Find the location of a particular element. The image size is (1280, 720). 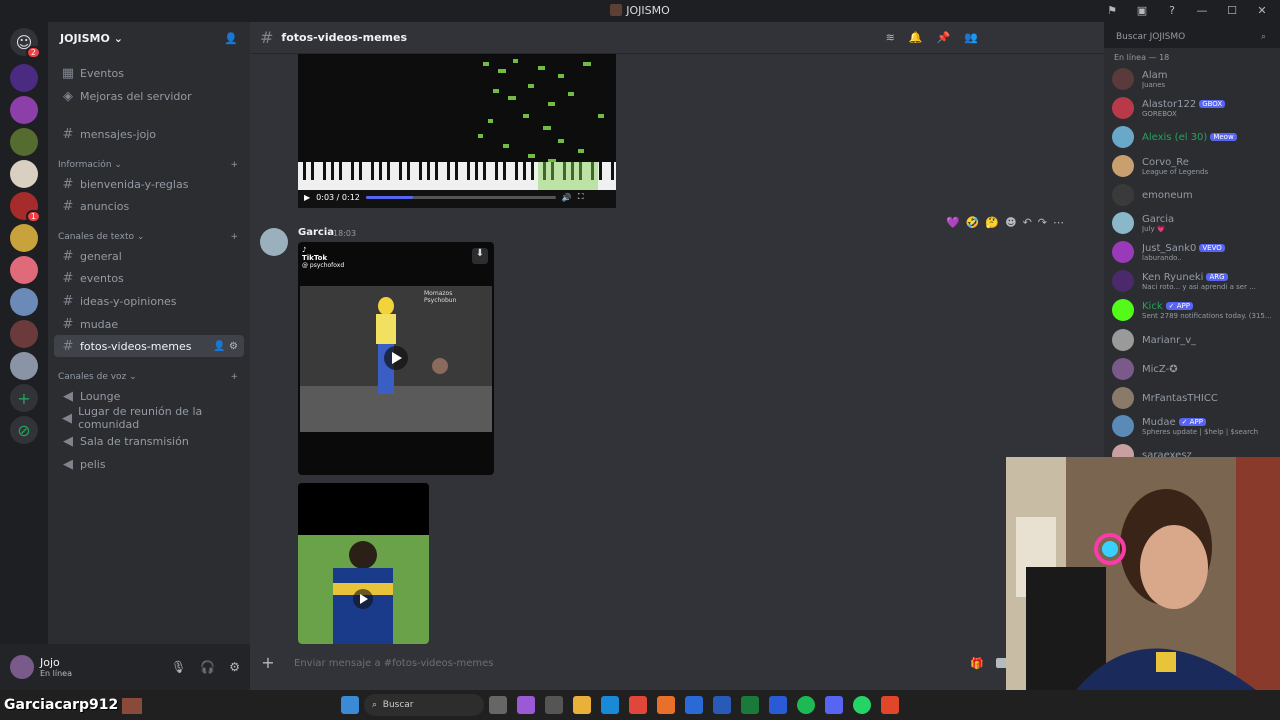

word-icon is located at coordinates (722, 705).